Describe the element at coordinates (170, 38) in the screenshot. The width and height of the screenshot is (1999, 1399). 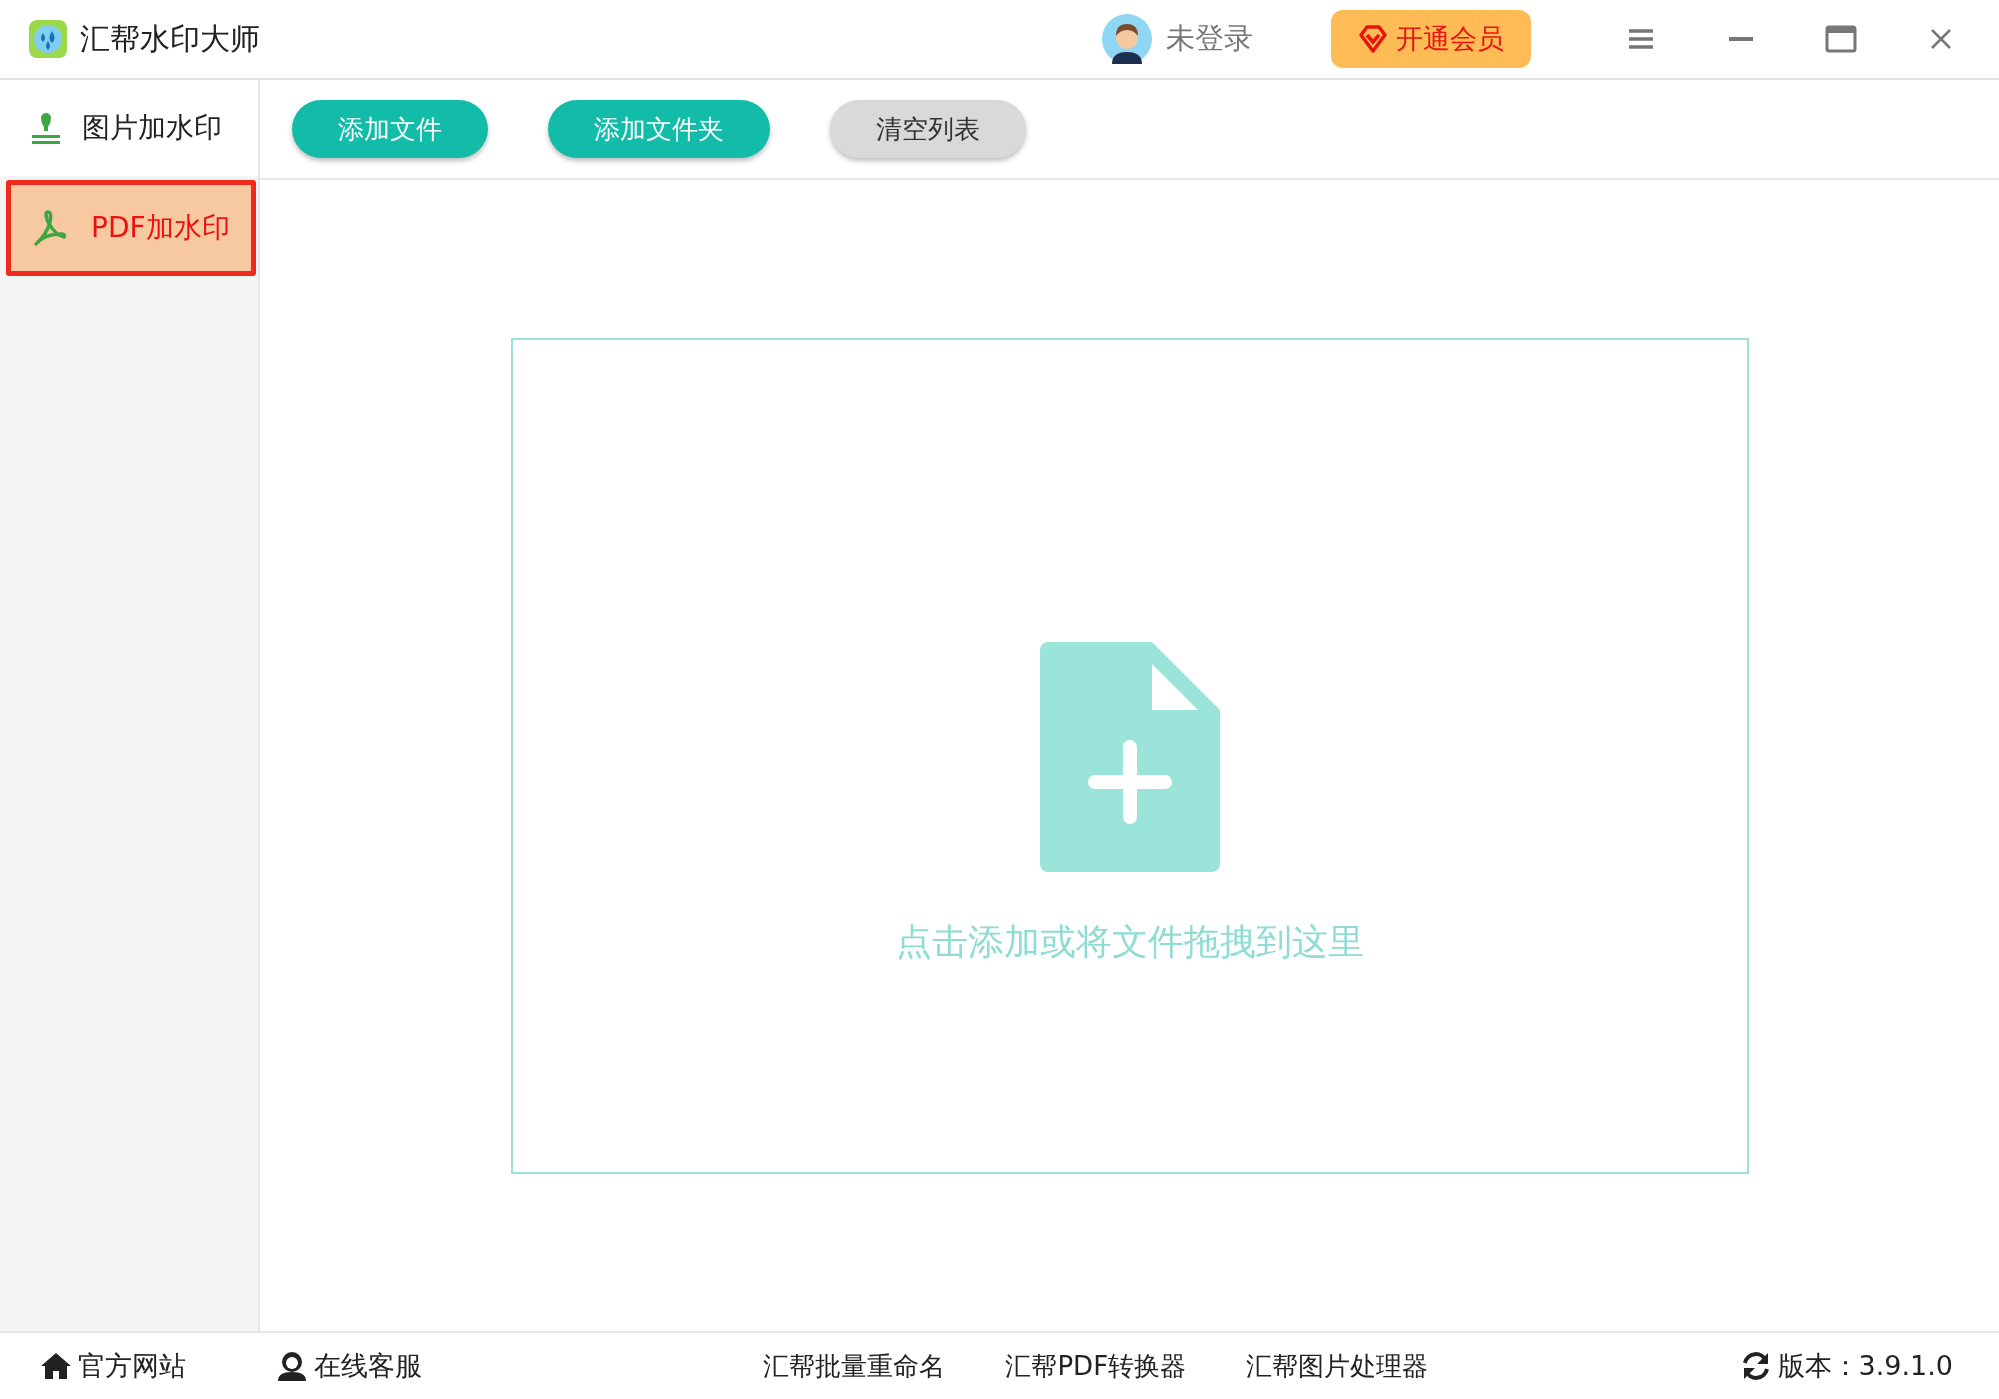
I see `window-title: 汇帮水印大师` at that location.